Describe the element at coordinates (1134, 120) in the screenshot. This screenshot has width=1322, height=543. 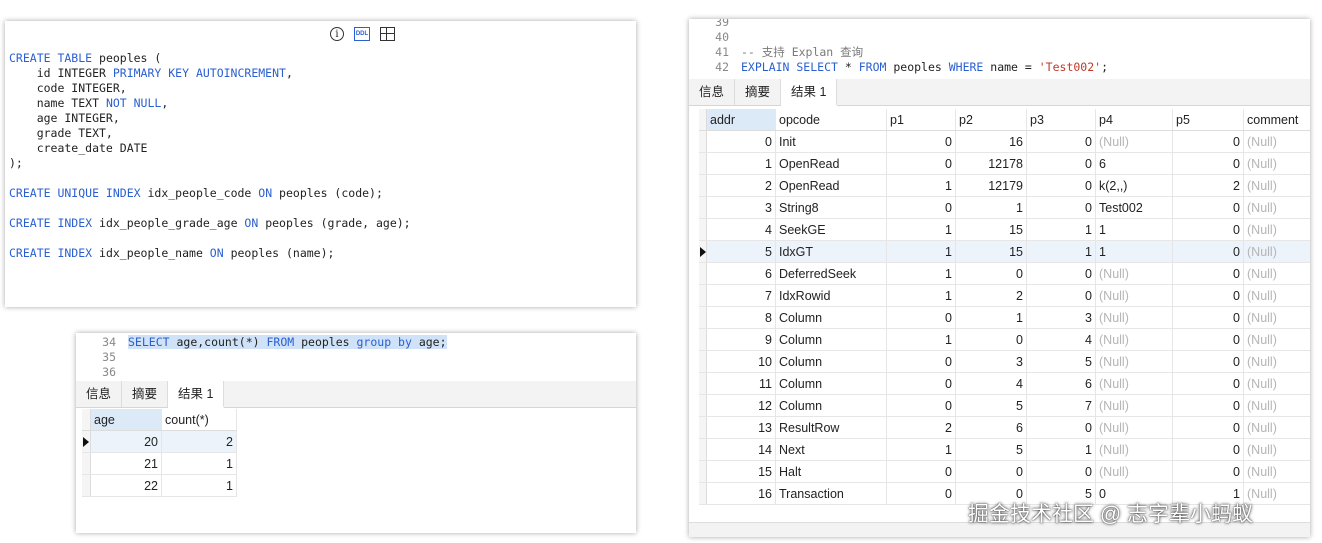
I see `column-header: p4` at that location.